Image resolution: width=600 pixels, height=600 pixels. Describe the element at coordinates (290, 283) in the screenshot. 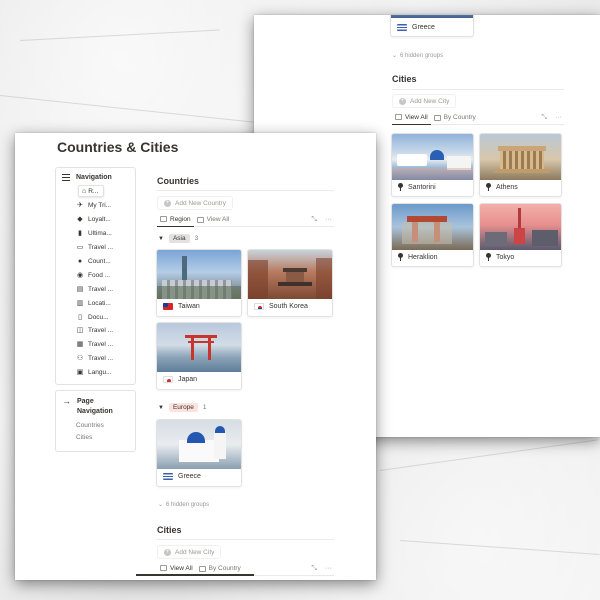

I see `country-card-south-korea: South Korea` at that location.